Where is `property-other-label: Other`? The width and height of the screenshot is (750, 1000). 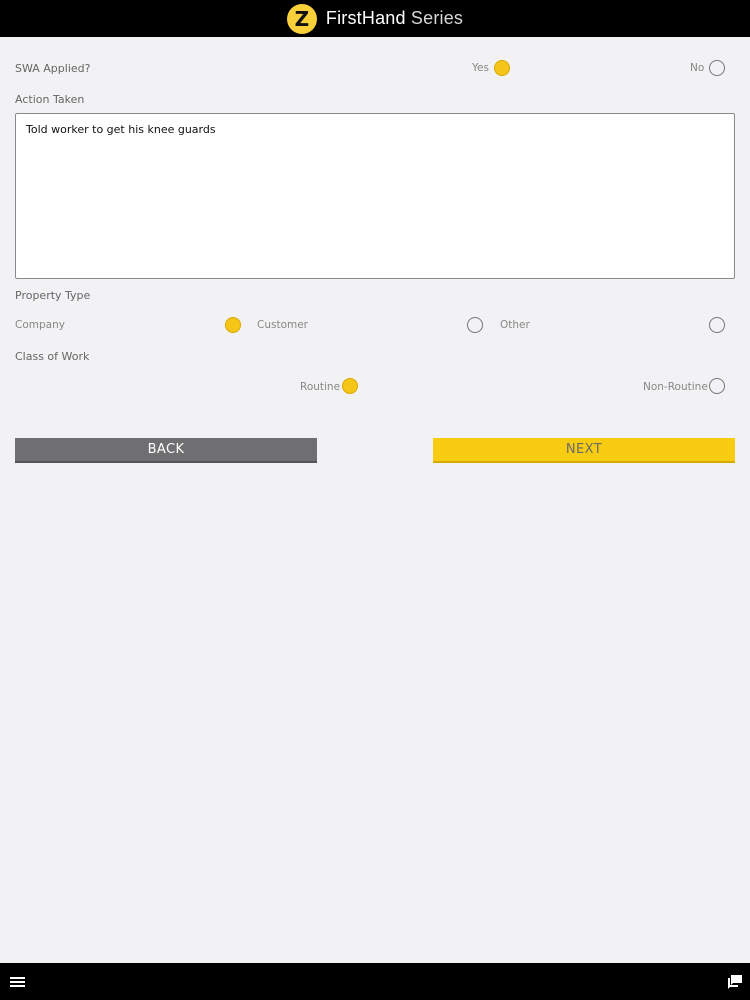 property-other-label: Other is located at coordinates (515, 325).